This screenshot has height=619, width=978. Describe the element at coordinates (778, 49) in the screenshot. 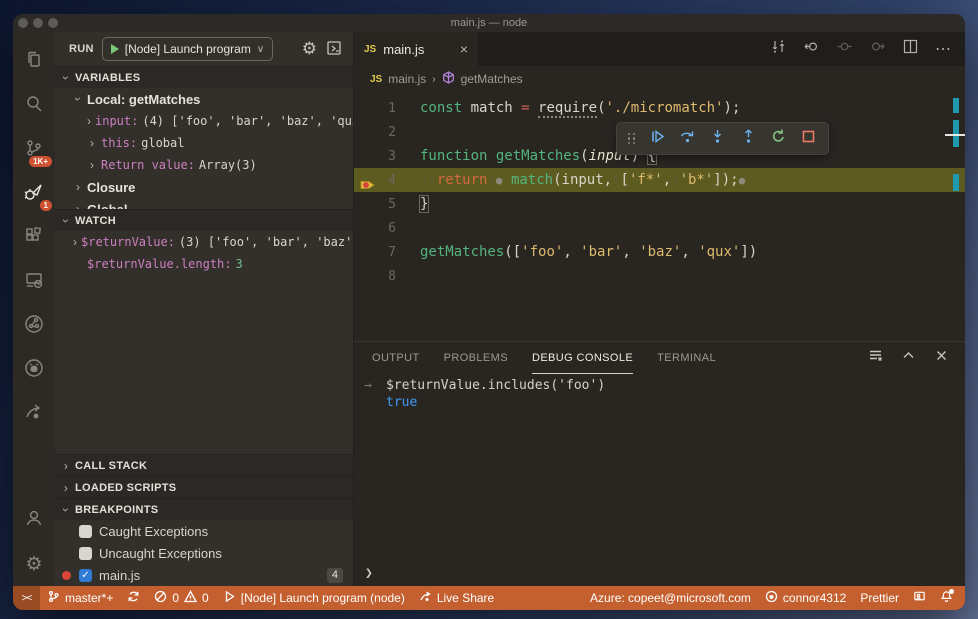

I see `open-changes-icon` at that location.